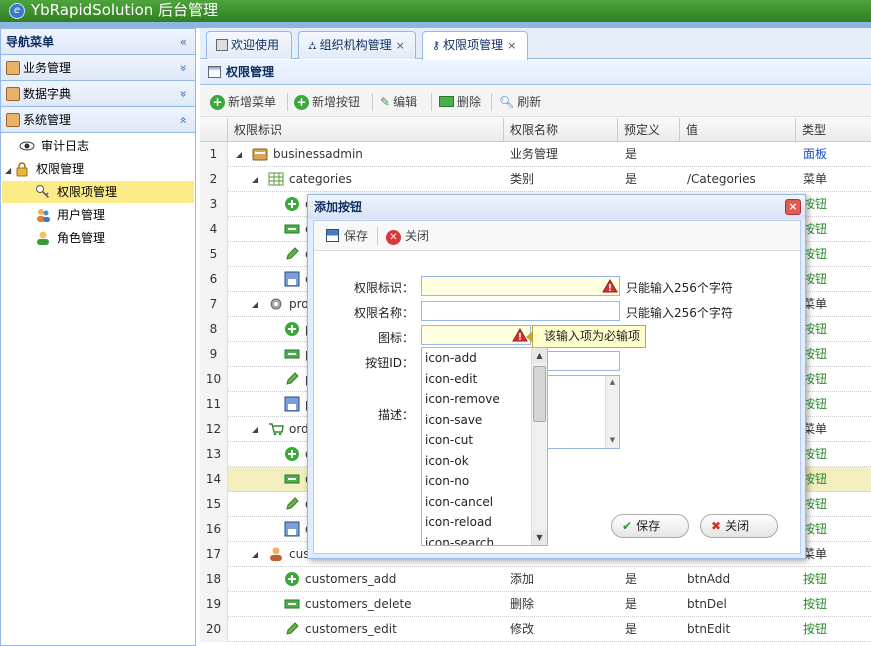 This screenshot has width=871, height=646. I want to click on button-label: 关闭, so click(417, 236).